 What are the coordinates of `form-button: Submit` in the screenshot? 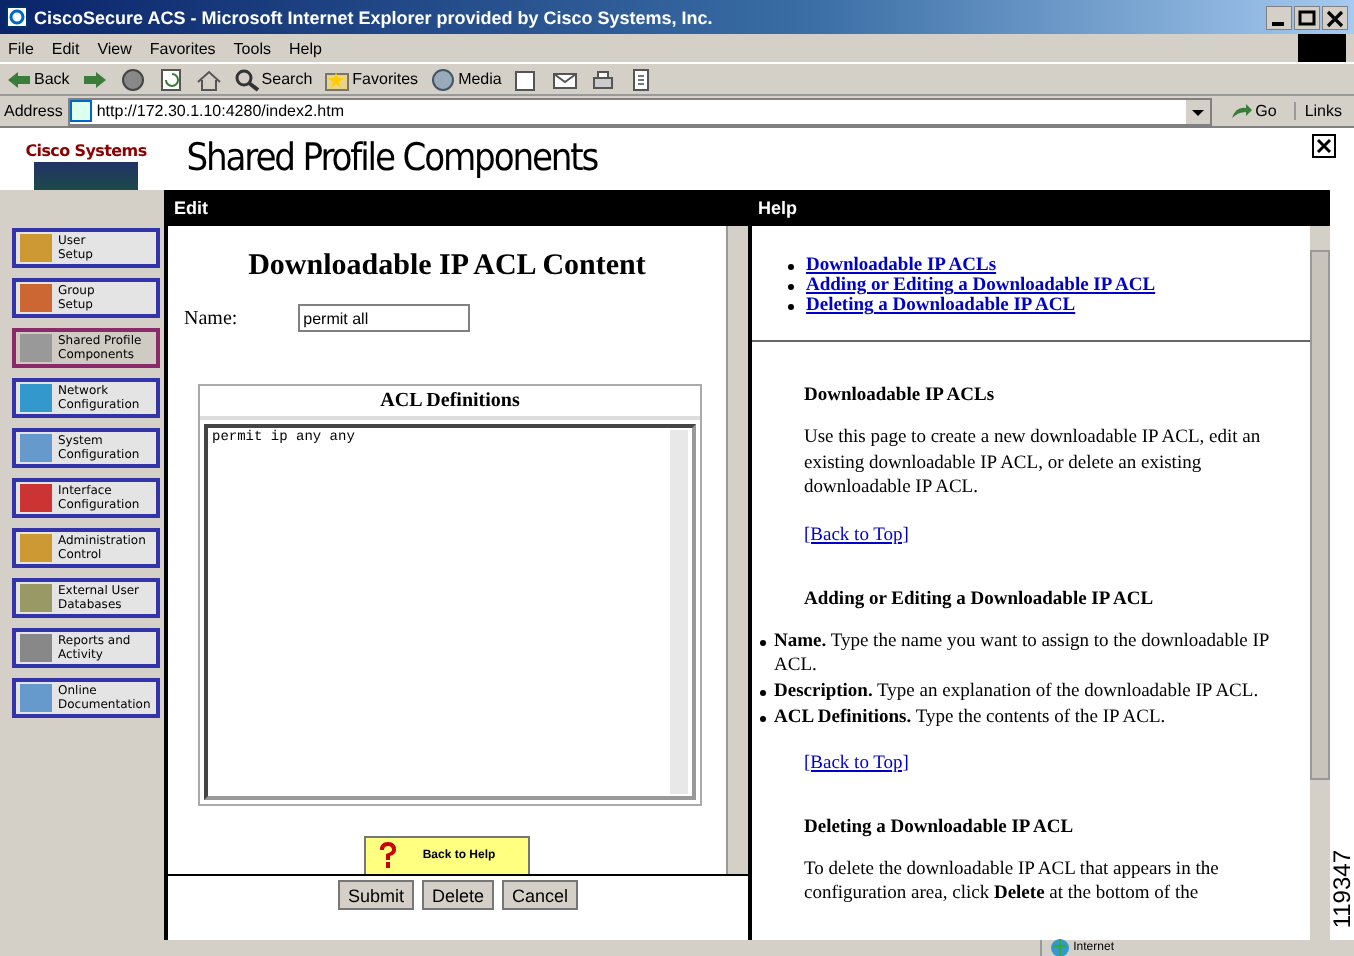 It's located at (375, 895).